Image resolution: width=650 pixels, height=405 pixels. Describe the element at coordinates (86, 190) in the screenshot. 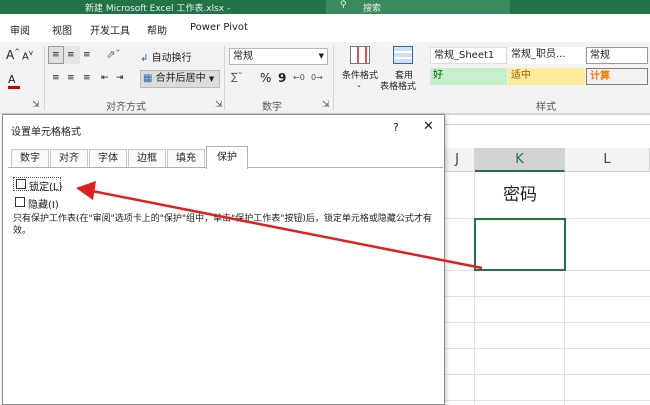

I see `arrow-head` at that location.